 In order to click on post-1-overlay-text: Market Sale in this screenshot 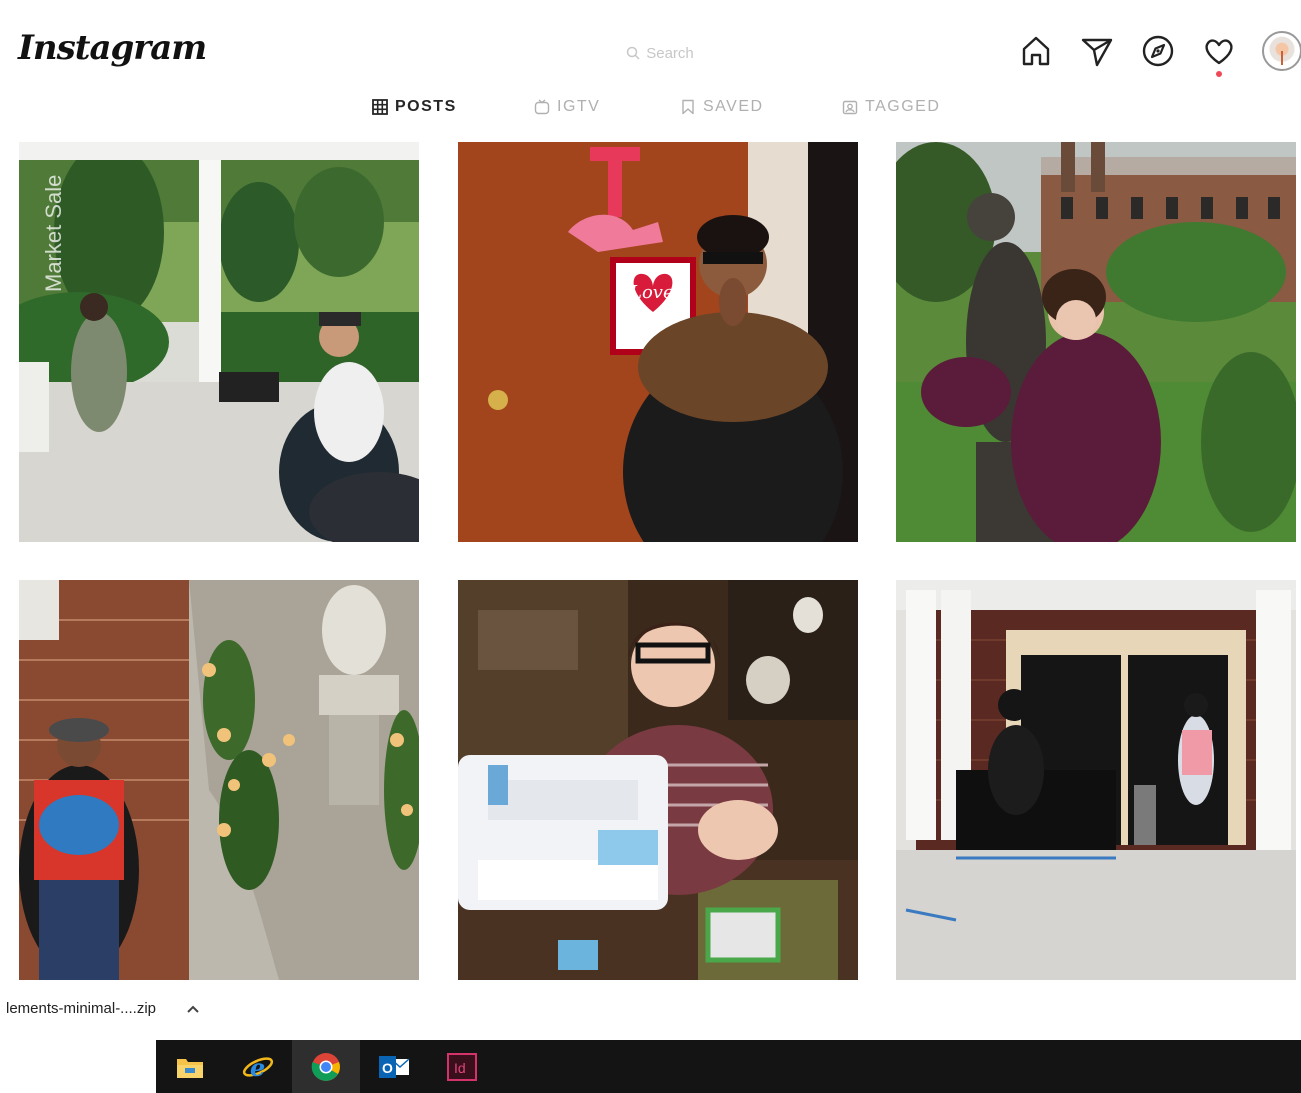, I will do `click(53, 233)`.